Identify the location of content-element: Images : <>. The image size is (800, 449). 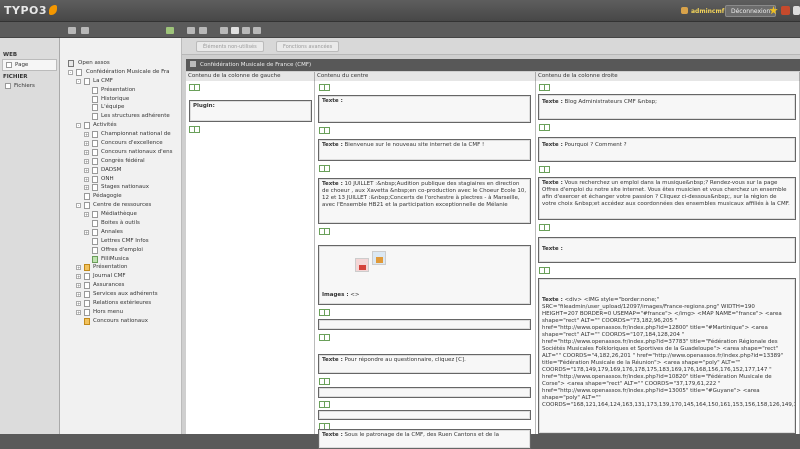
(424, 275).